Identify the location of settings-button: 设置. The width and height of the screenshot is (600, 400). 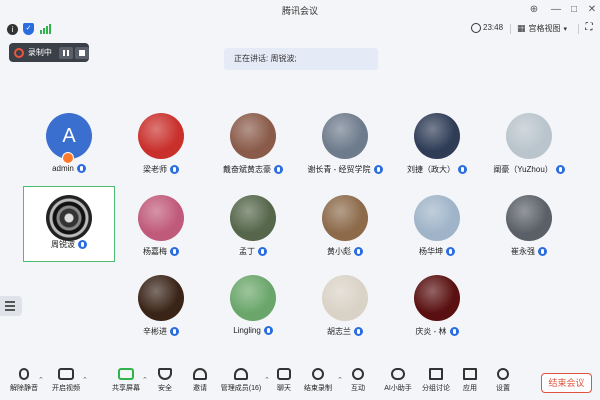
(503, 383).